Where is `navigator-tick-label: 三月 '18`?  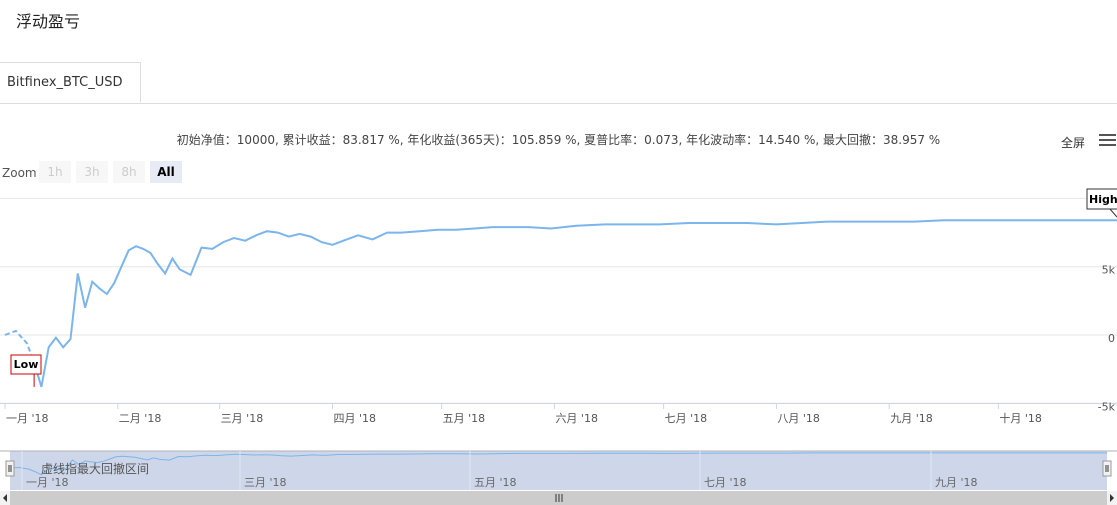 navigator-tick-label: 三月 '18 is located at coordinates (265, 482).